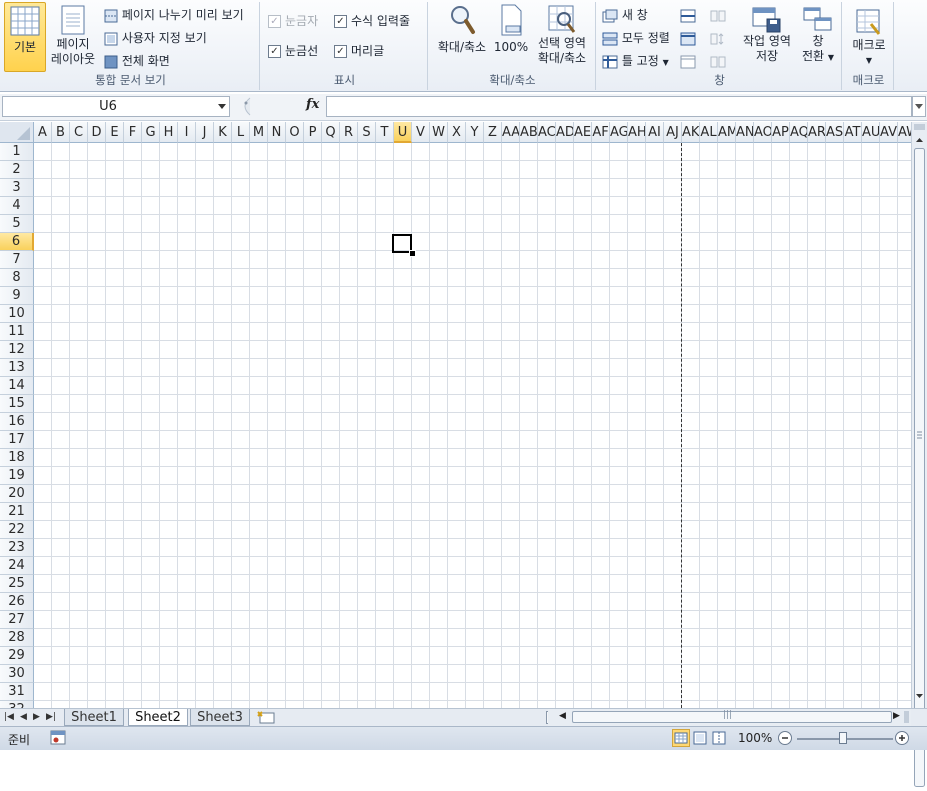 This screenshot has width=927, height=791. Describe the element at coordinates (17, 566) in the screenshot. I see `row-header: 24` at that location.